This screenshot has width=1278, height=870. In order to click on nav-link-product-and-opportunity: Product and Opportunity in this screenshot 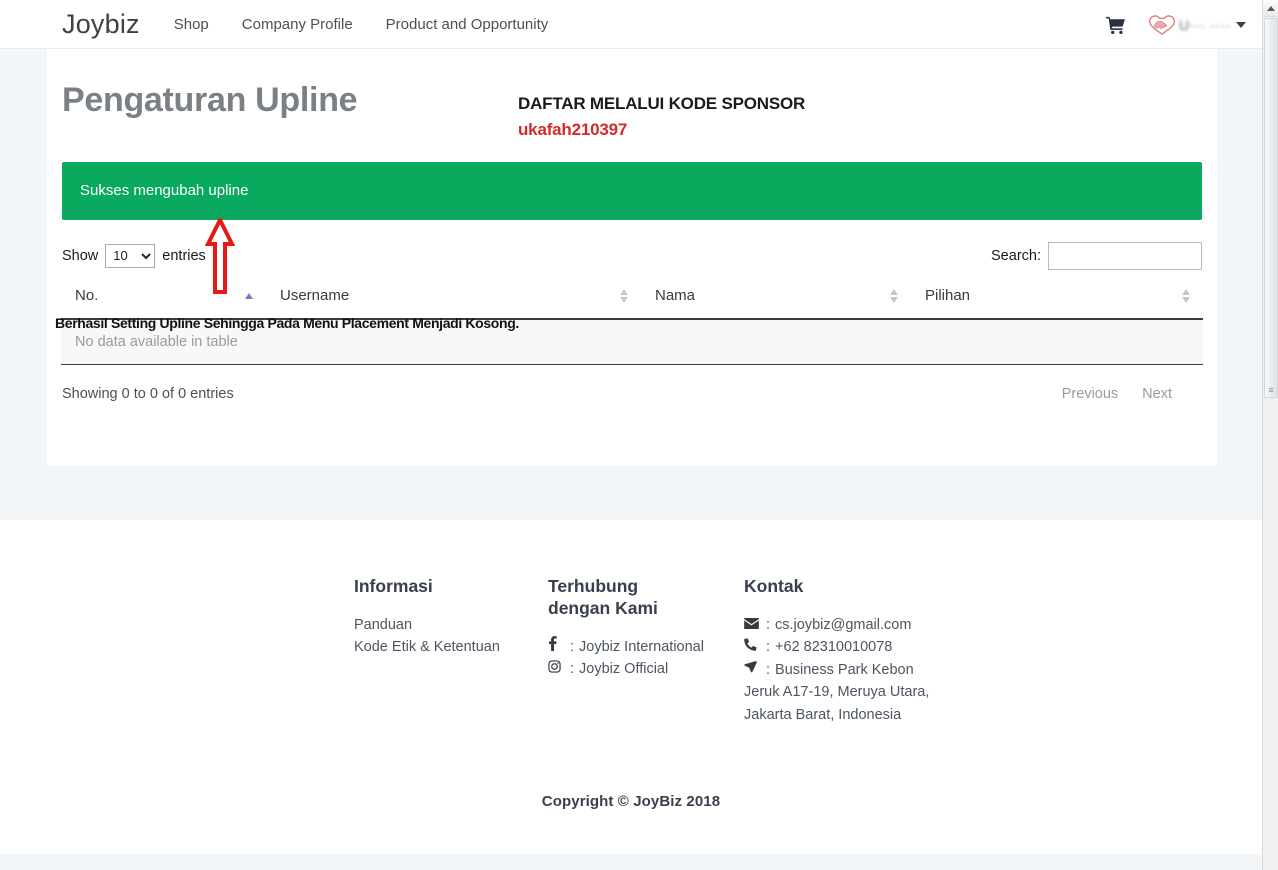, I will do `click(467, 24)`.